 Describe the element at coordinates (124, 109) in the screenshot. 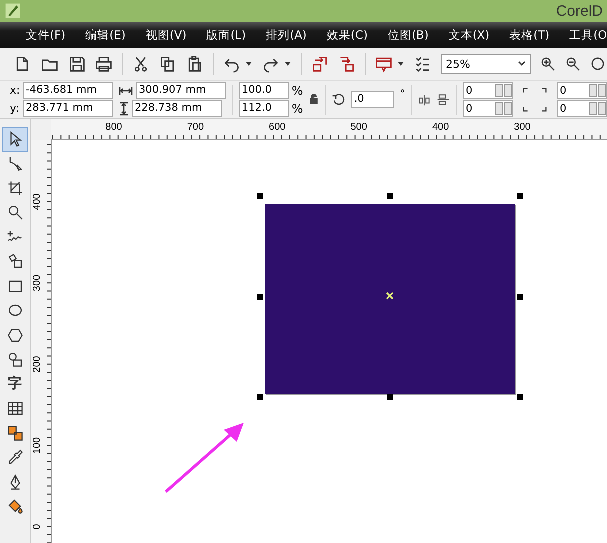

I see `height-arrows-icon` at that location.